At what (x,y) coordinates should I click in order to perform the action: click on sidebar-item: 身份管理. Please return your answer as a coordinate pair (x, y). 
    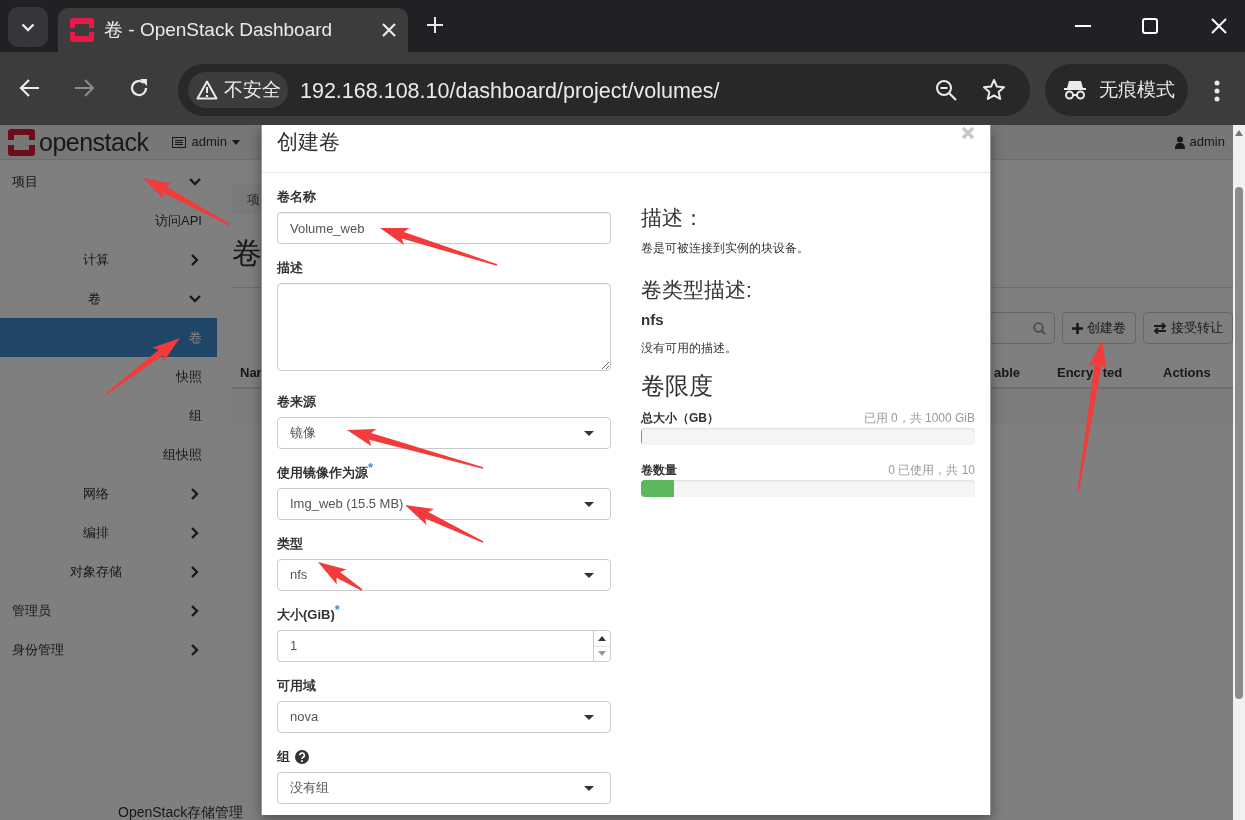
    Looking at the image, I should click on (108, 649).